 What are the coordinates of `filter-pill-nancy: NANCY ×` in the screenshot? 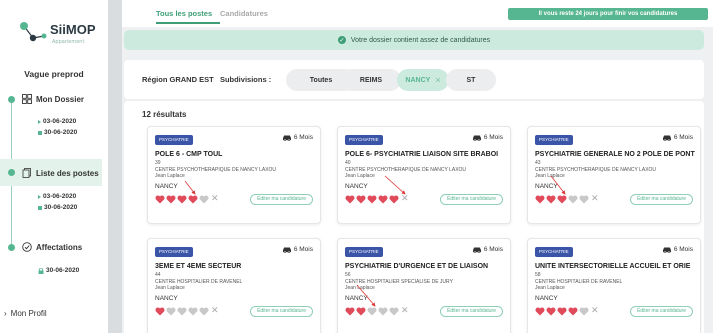 It's located at (423, 80).